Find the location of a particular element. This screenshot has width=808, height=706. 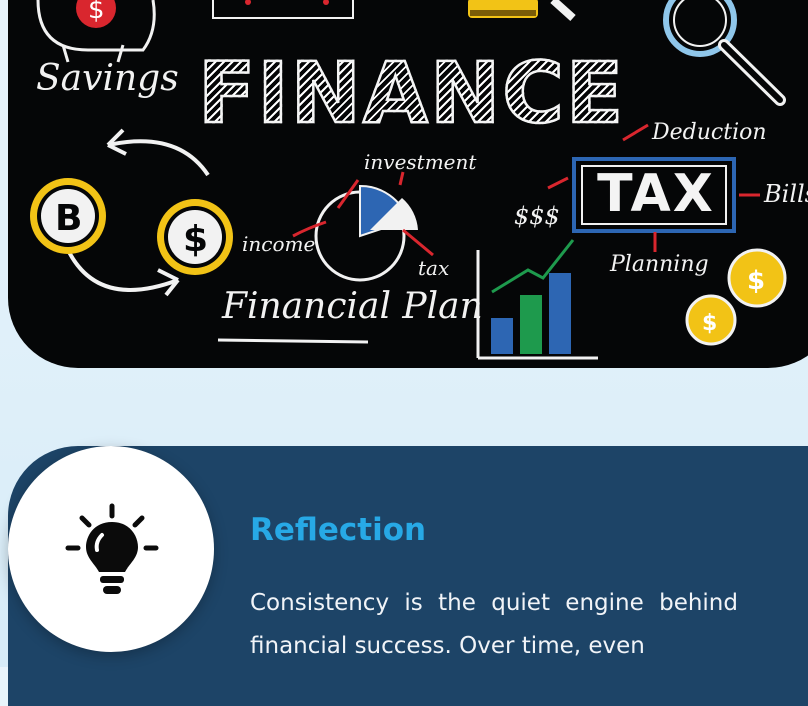

bills-label: Bills is located at coordinates (786, 194).